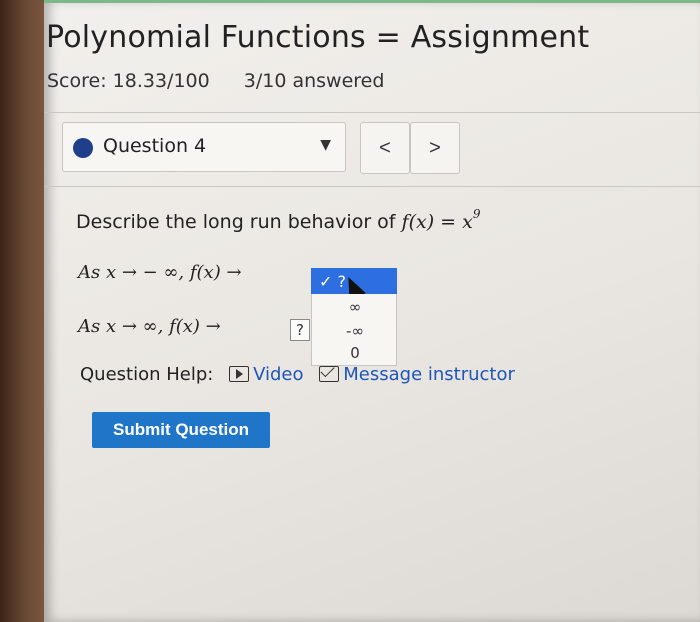  I want to click on behavior-line-negative: As x → − ∞, f(x) →, so click(160, 272).